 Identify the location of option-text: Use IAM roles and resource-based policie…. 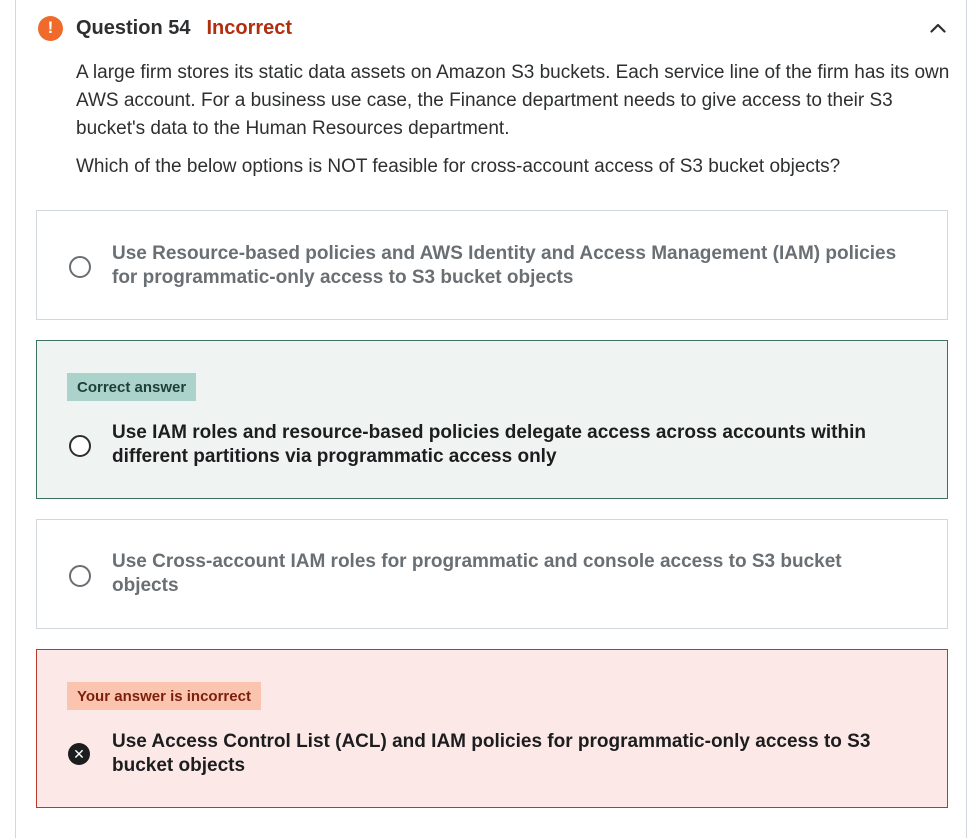
(489, 444).